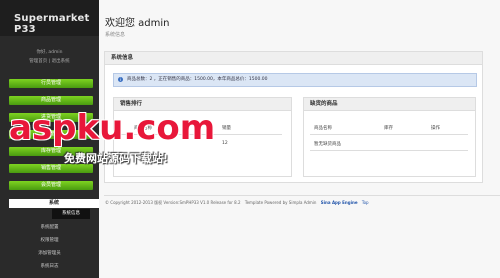 The image size is (500, 278). Describe the element at coordinates (49, 52) in the screenshot. I see `user-greeting: 你好, admin` at that location.